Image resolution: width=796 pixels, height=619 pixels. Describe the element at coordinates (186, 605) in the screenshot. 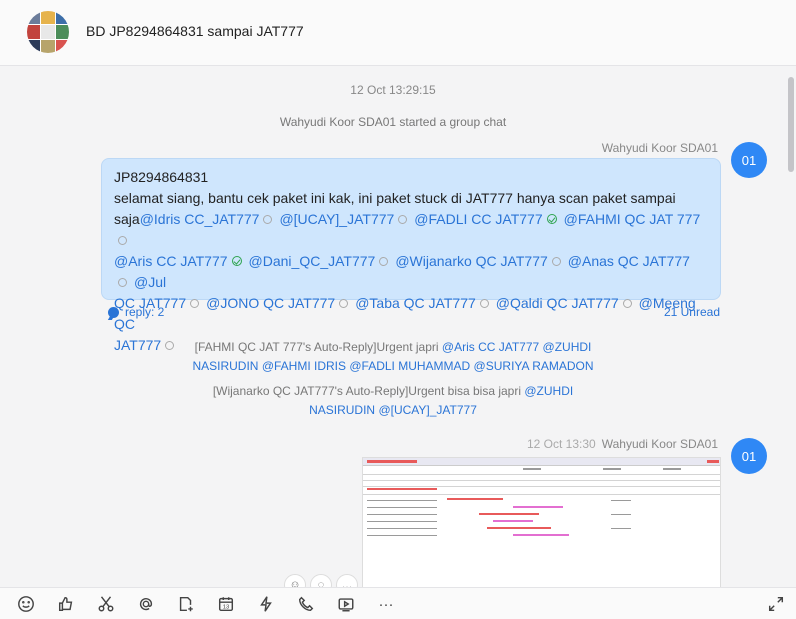

I see `file-plus-icon` at that location.